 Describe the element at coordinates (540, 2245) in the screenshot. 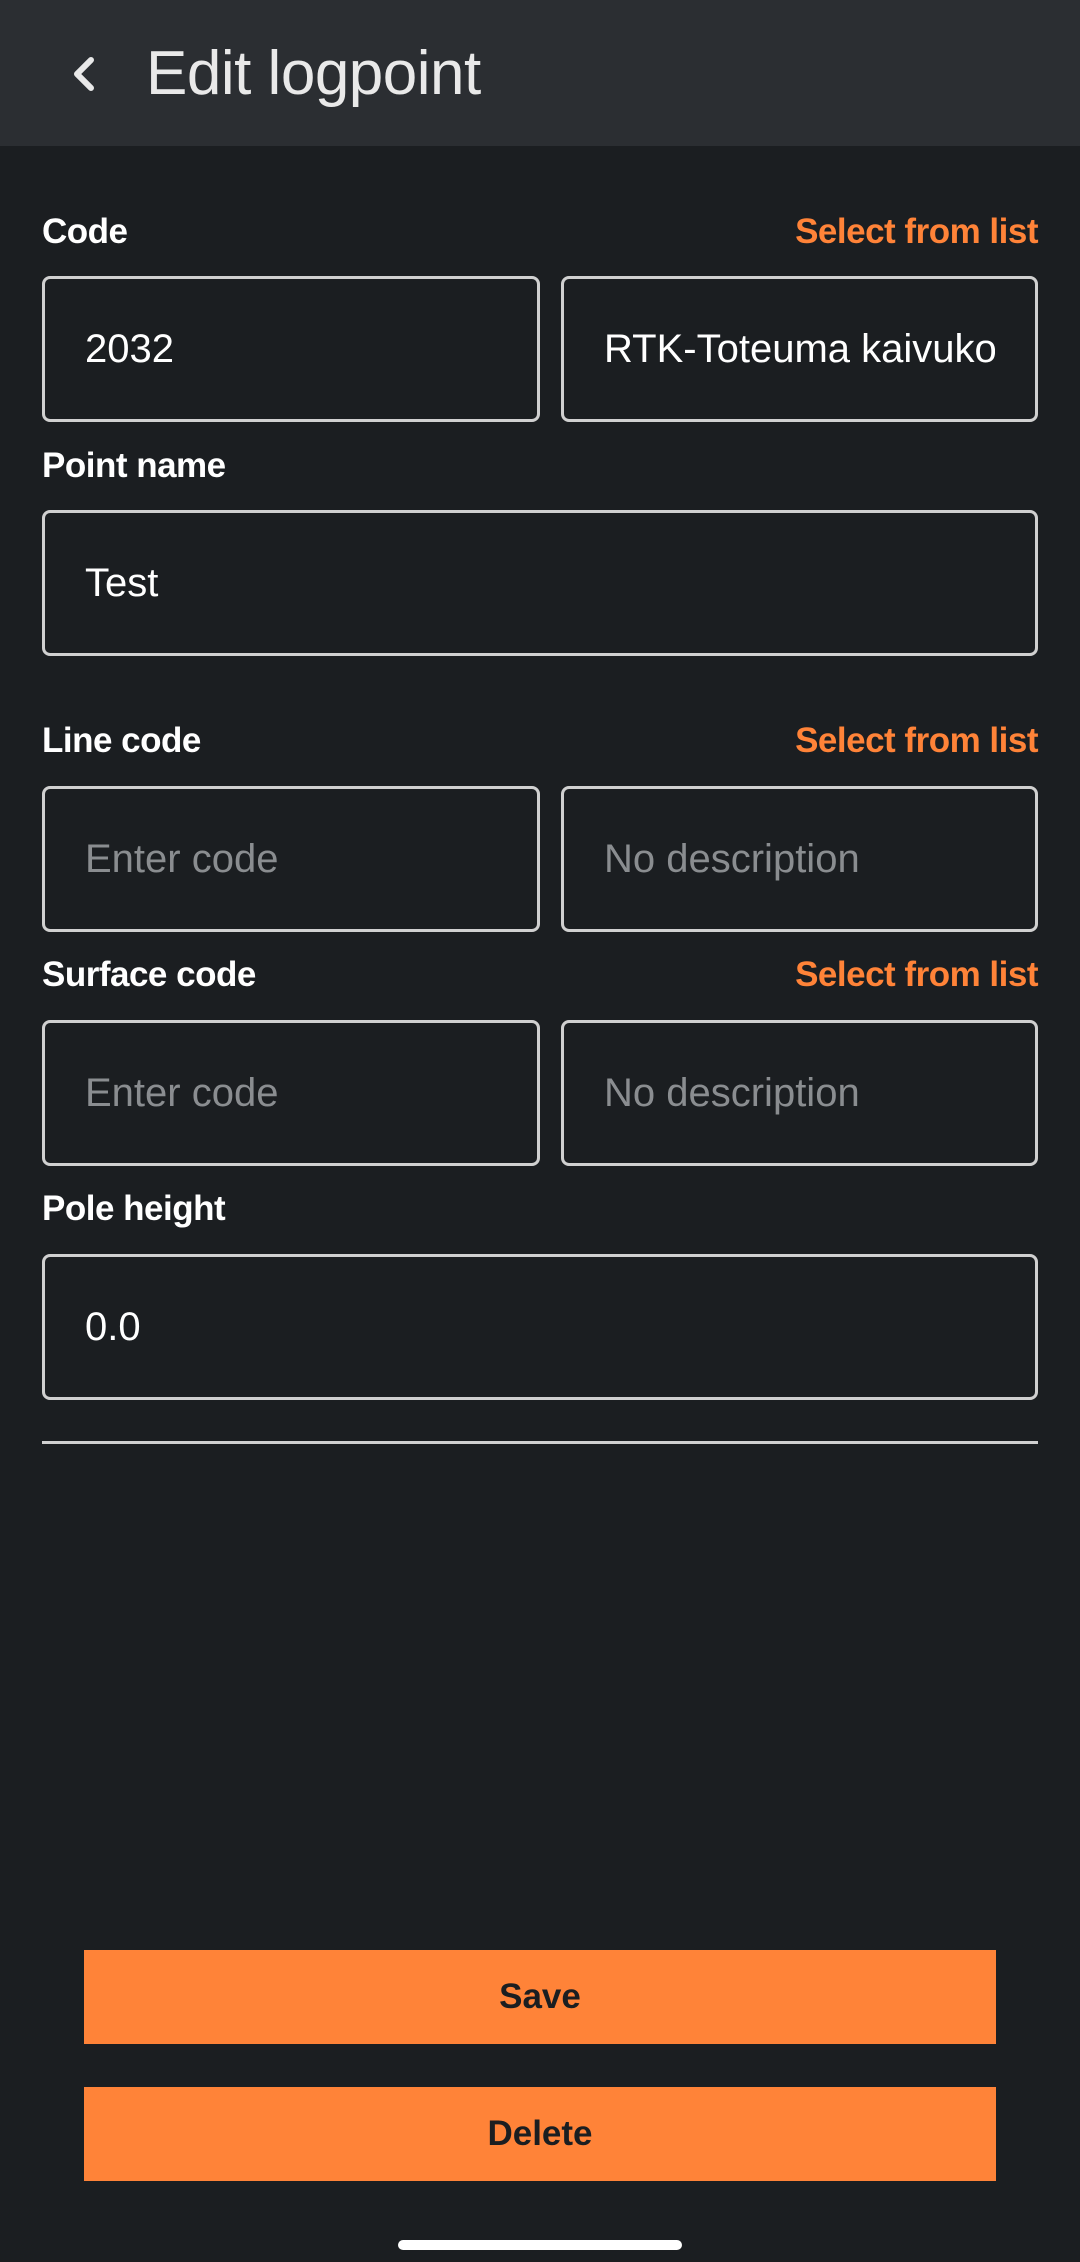

I see `home-indicator` at that location.